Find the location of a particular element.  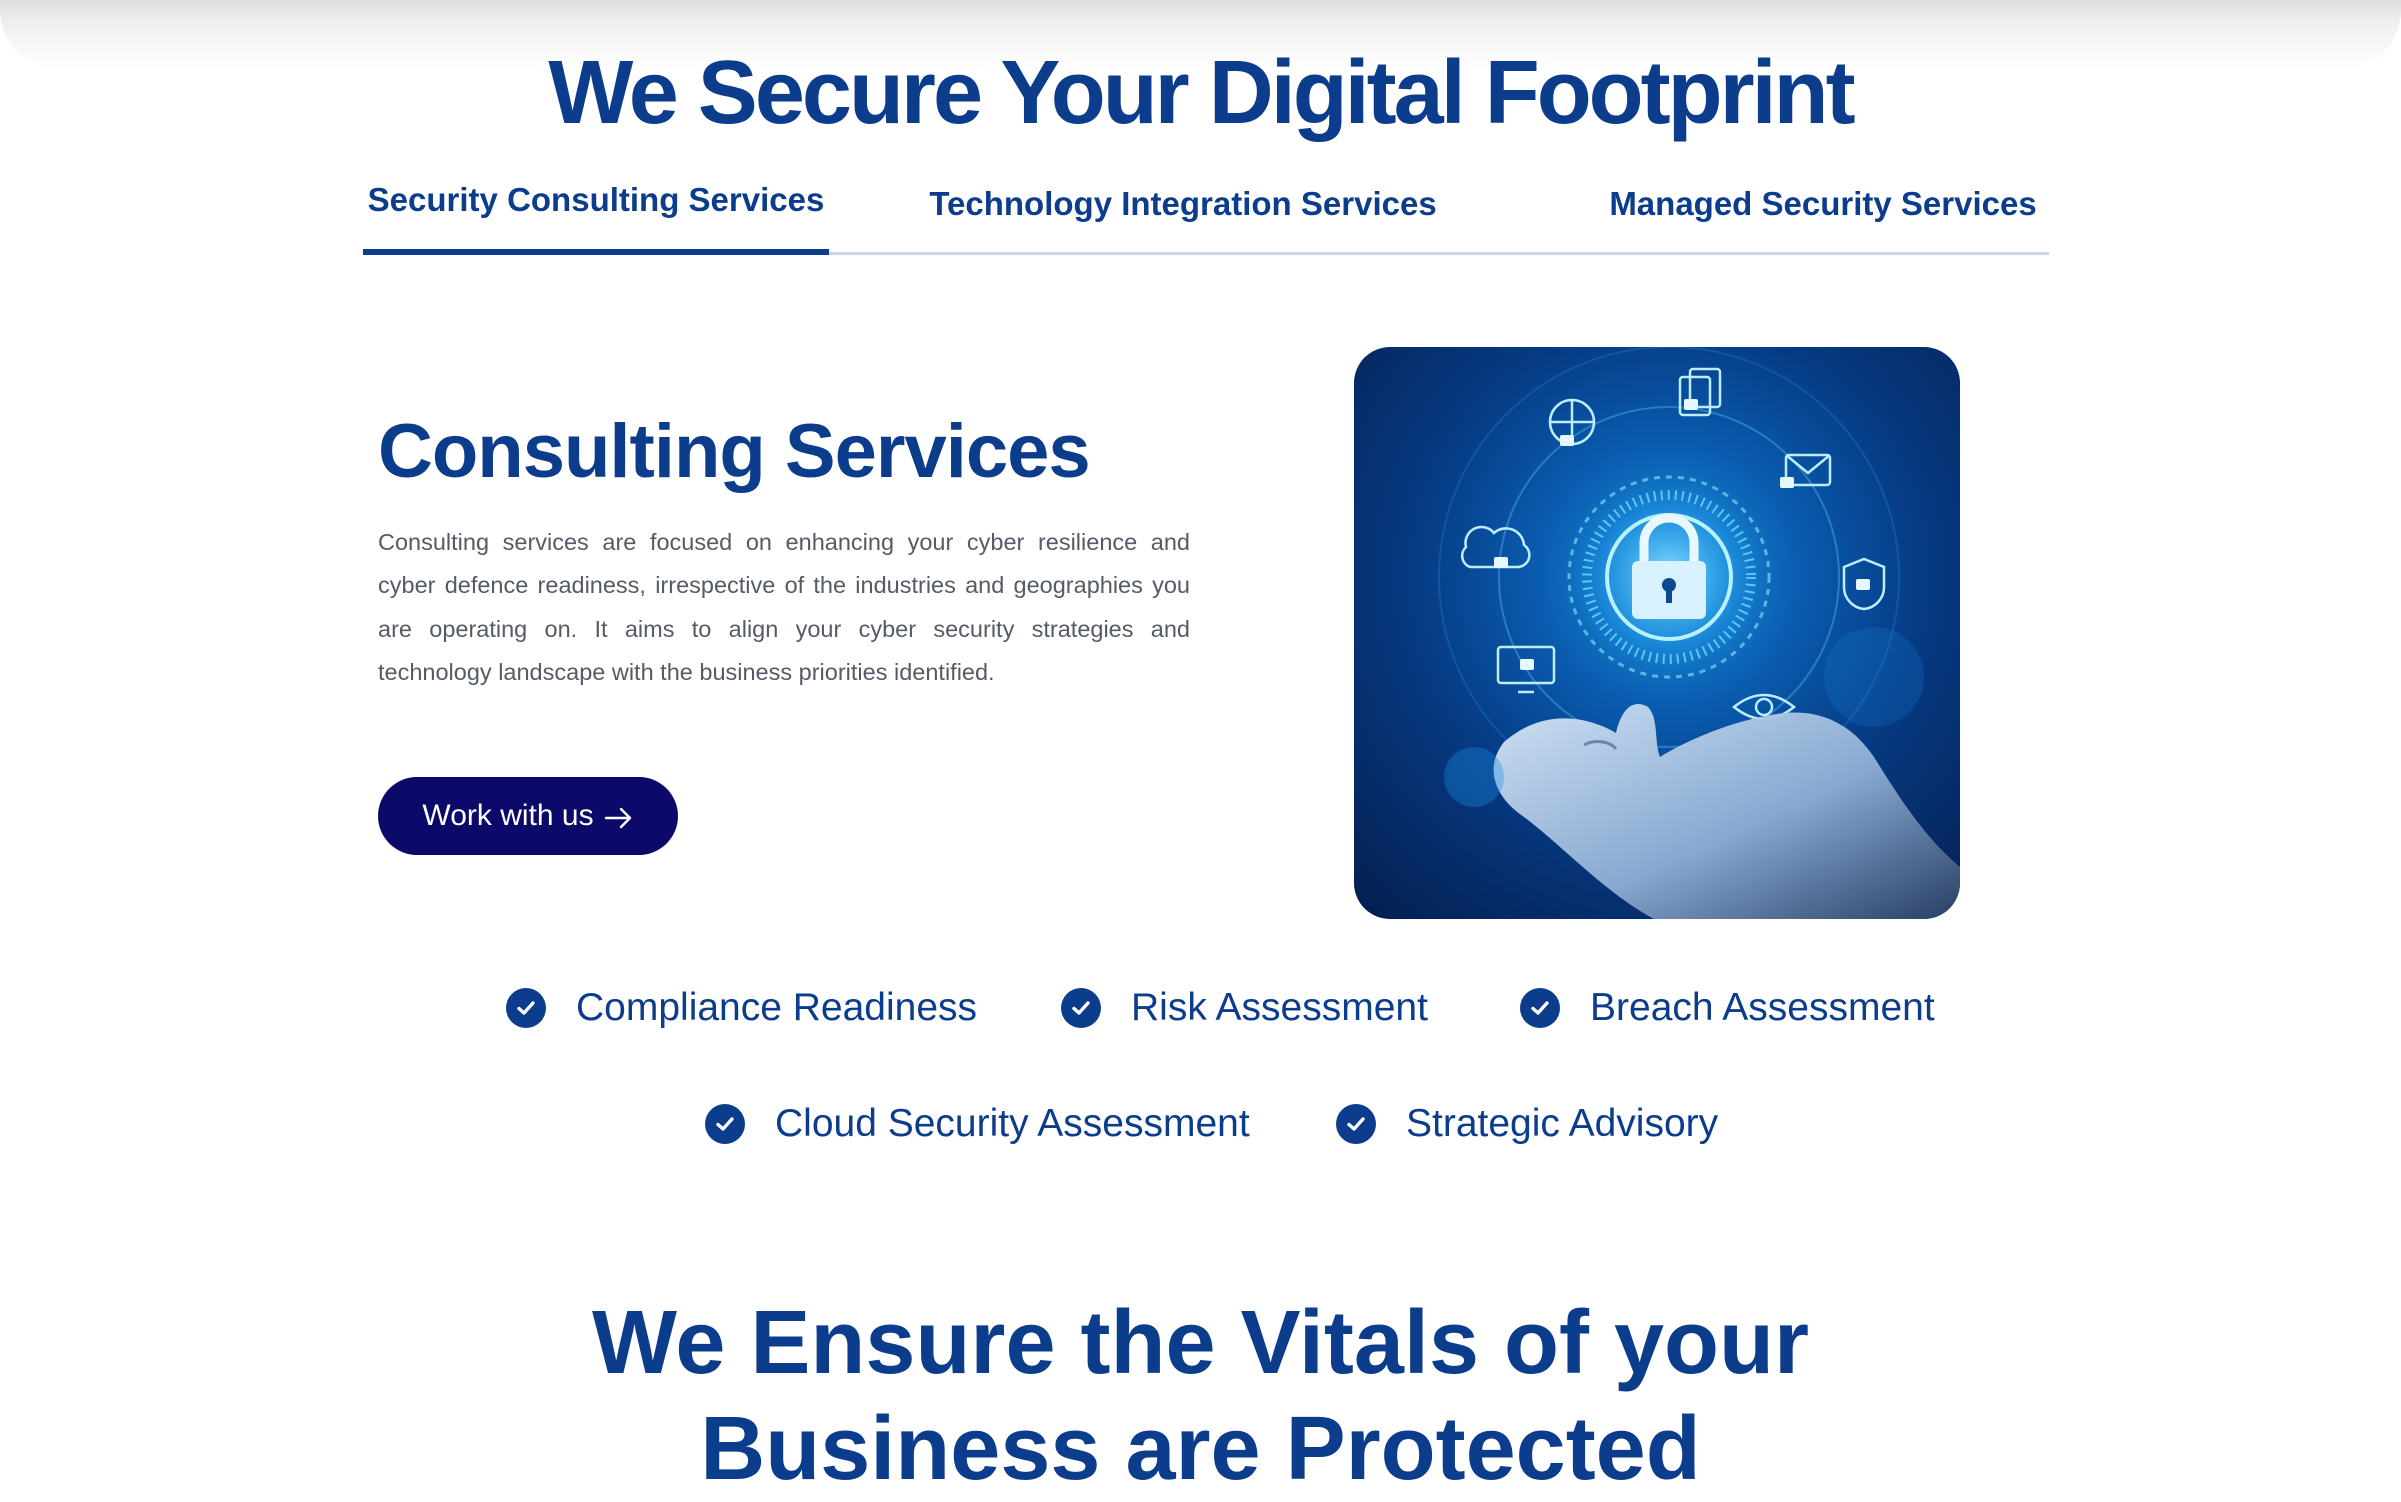

cyber-security-hero-image is located at coordinates (1657, 633).